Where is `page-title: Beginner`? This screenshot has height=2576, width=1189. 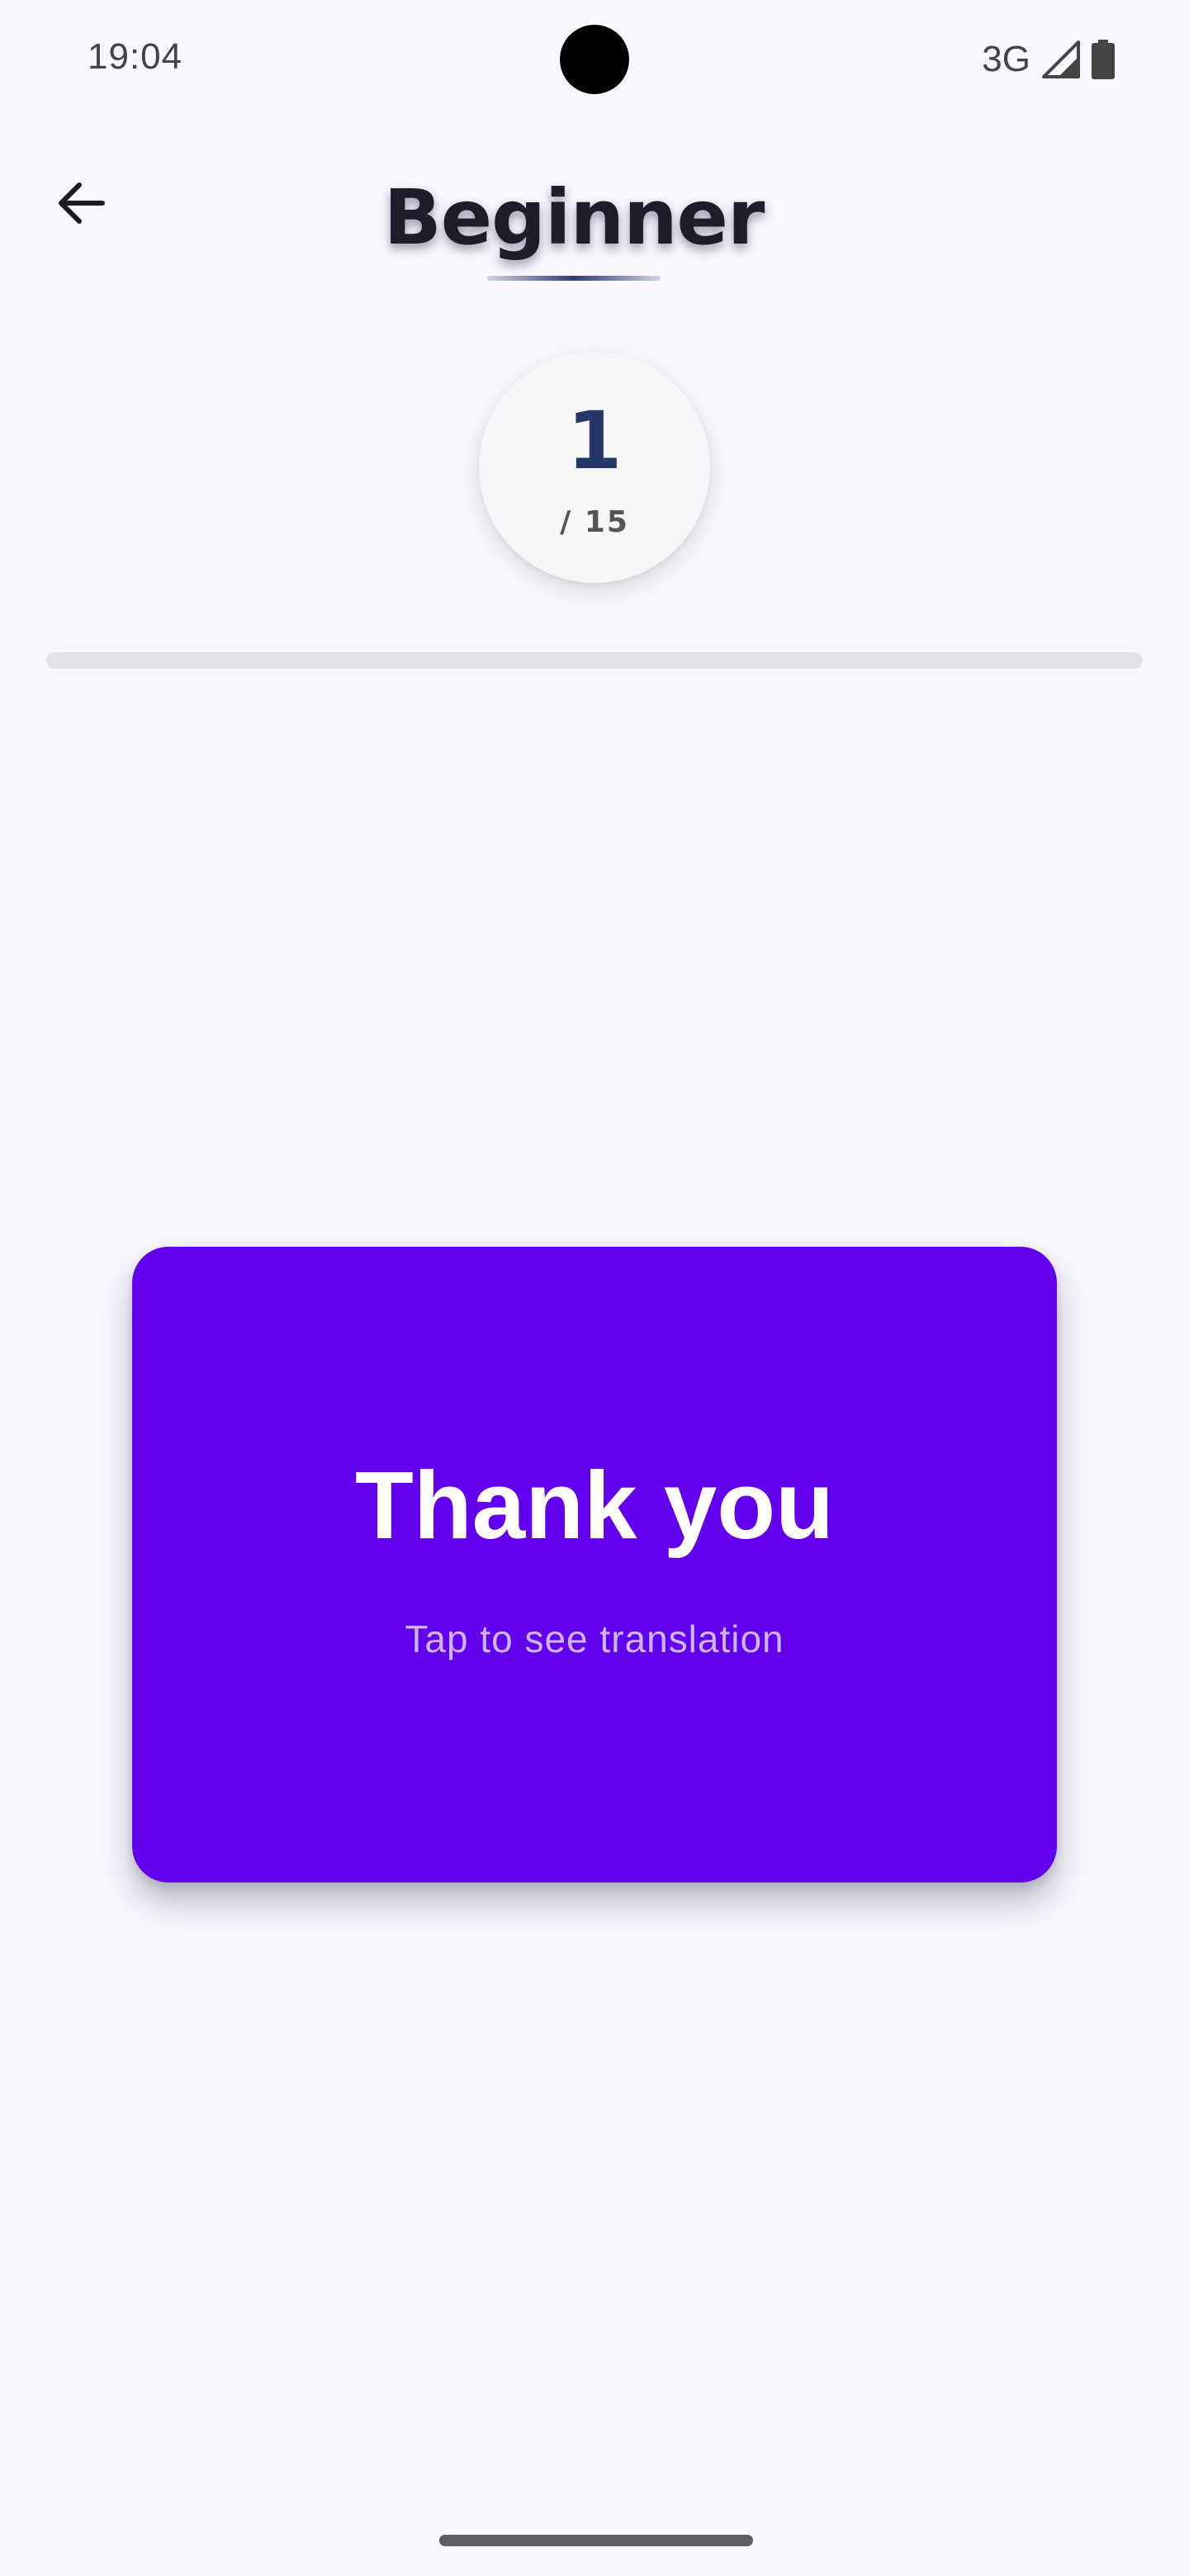
page-title: Beginner is located at coordinates (574, 217).